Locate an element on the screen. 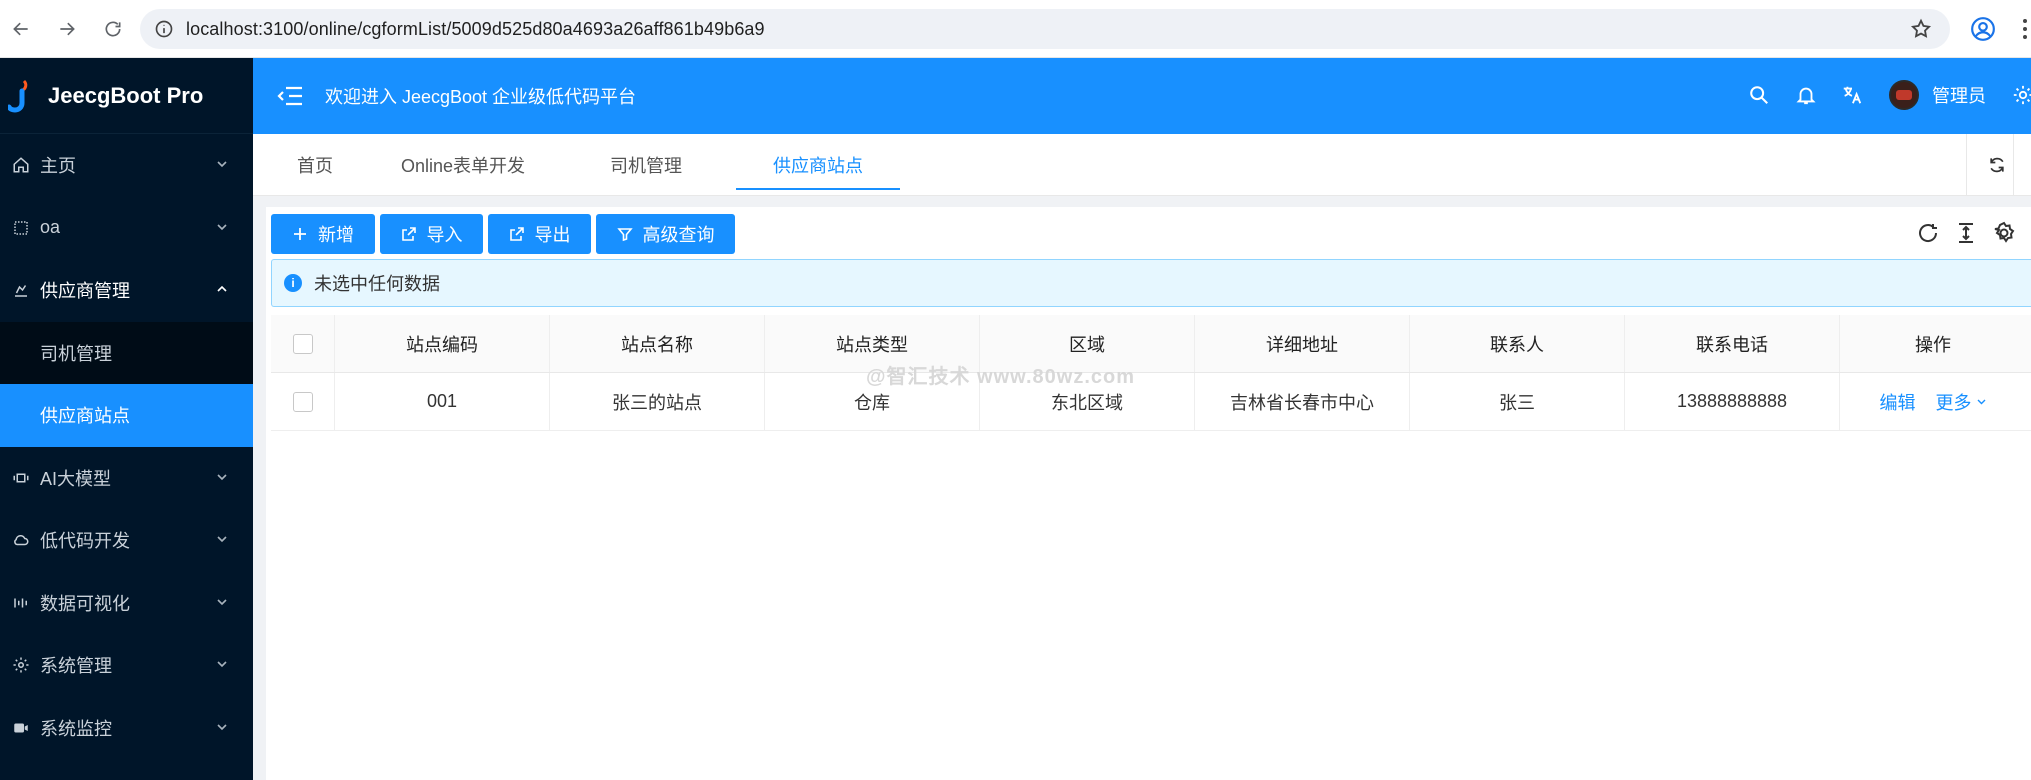  export-button: 导出 is located at coordinates (539, 234).